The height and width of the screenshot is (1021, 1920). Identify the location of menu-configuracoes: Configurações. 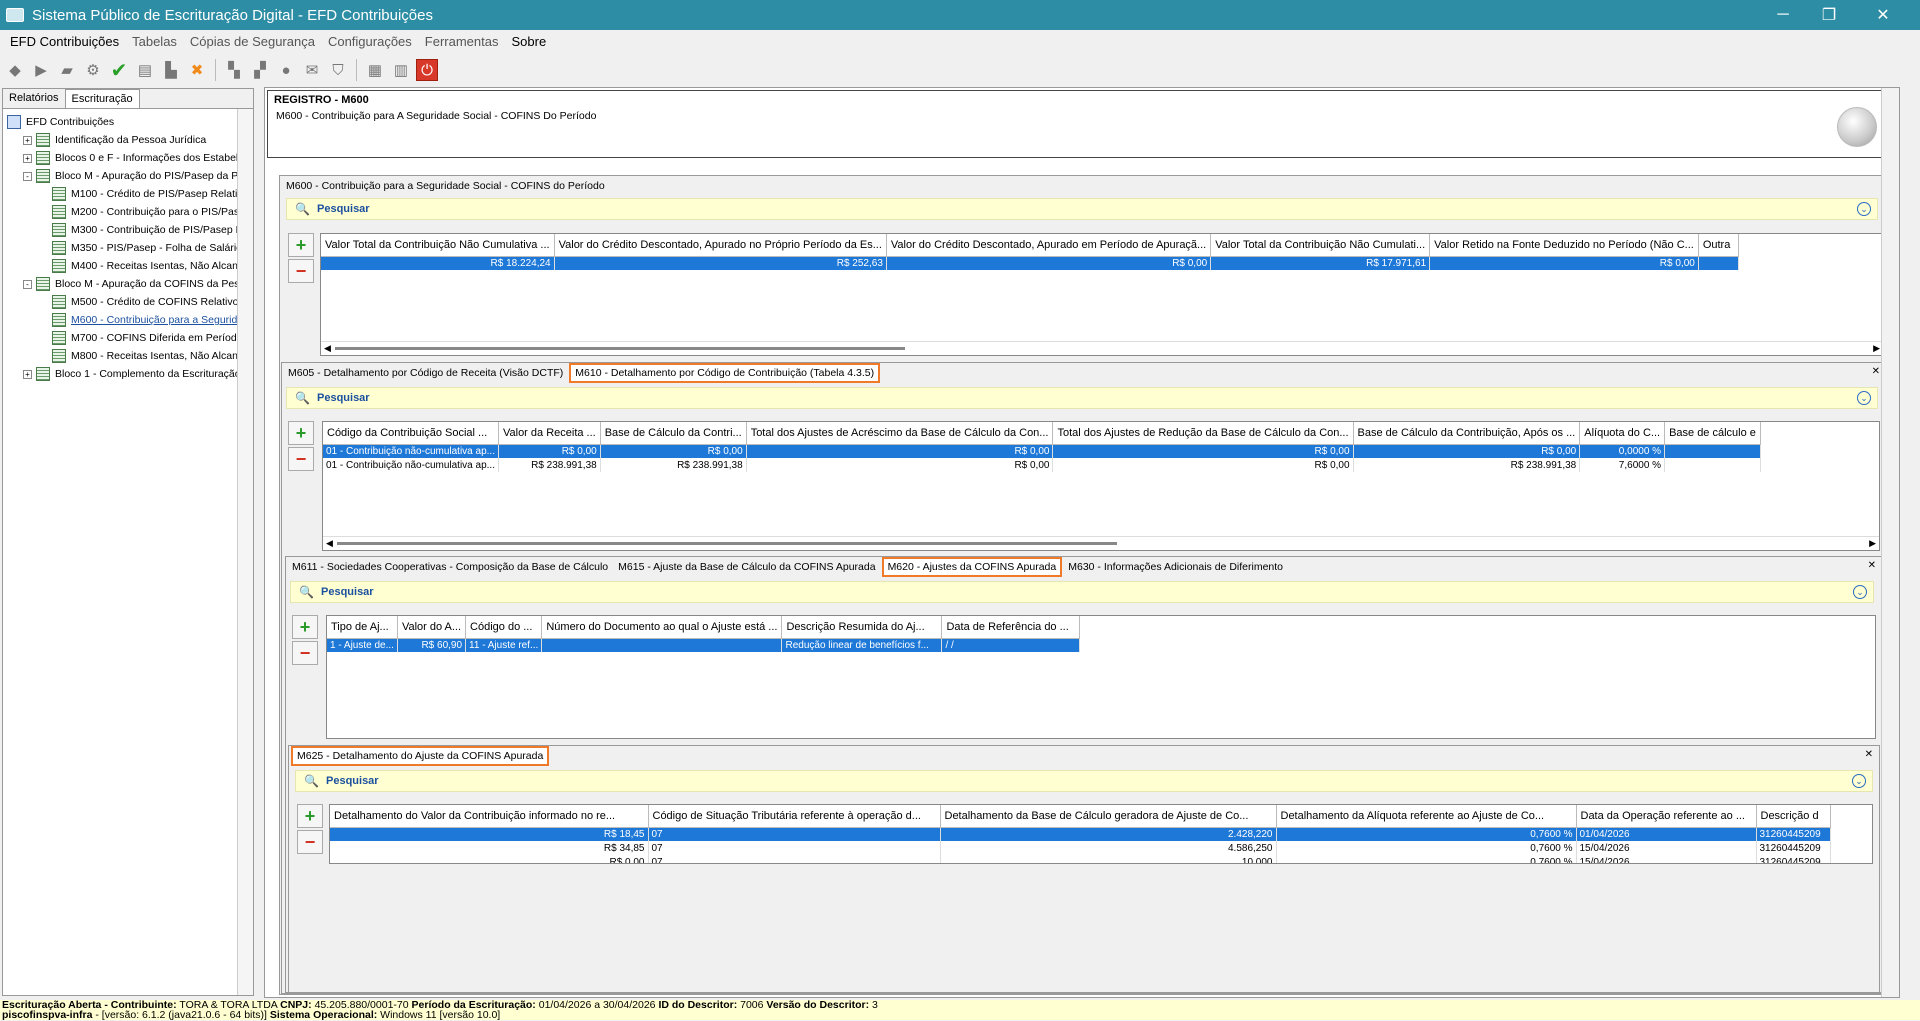
(370, 41).